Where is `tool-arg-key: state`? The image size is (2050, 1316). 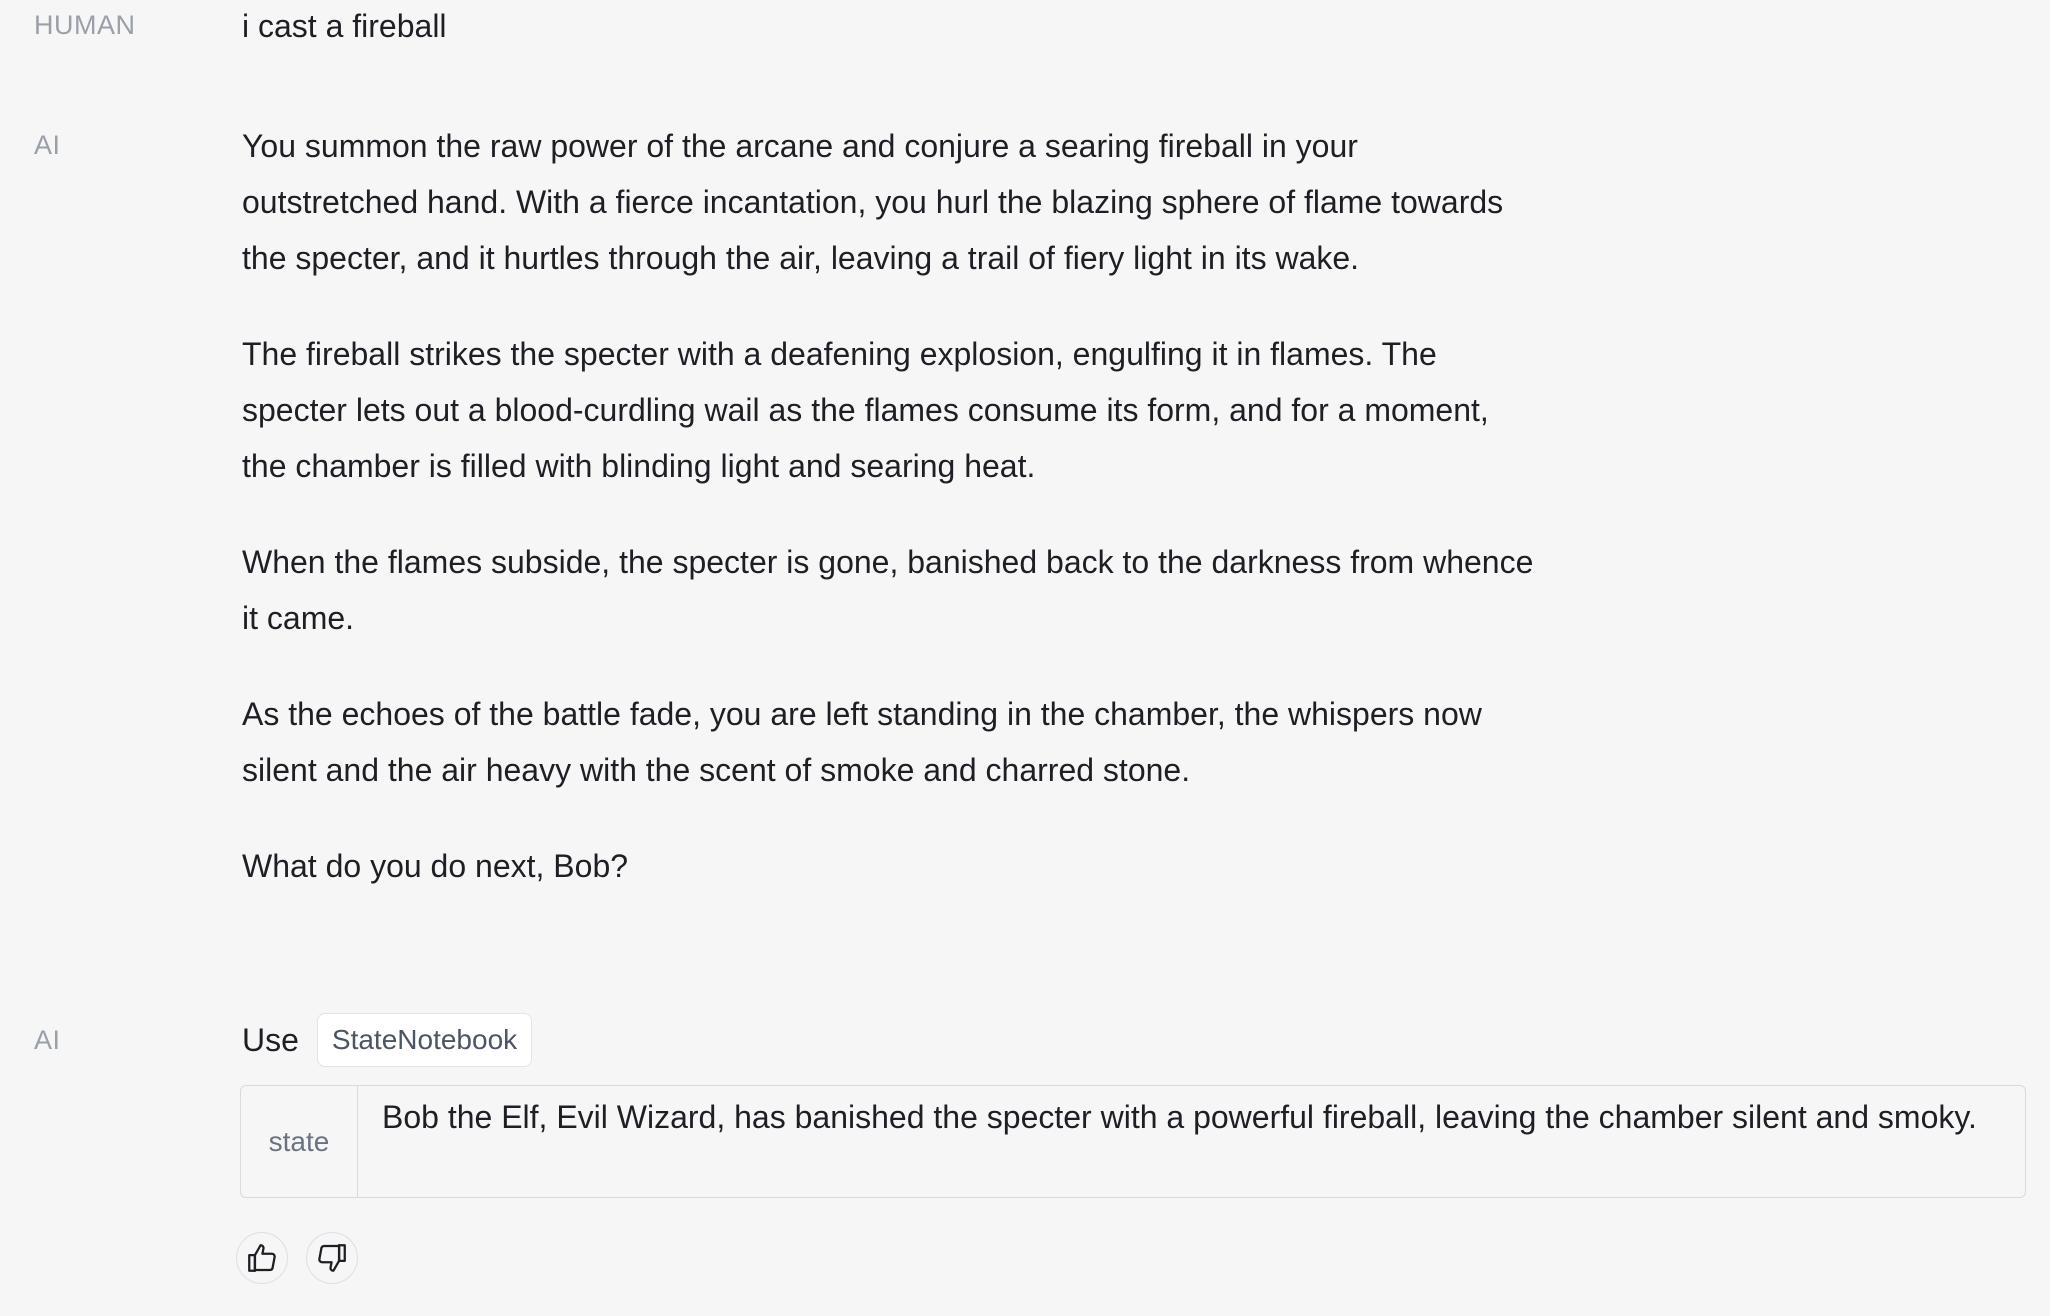 tool-arg-key: state is located at coordinates (299, 1141).